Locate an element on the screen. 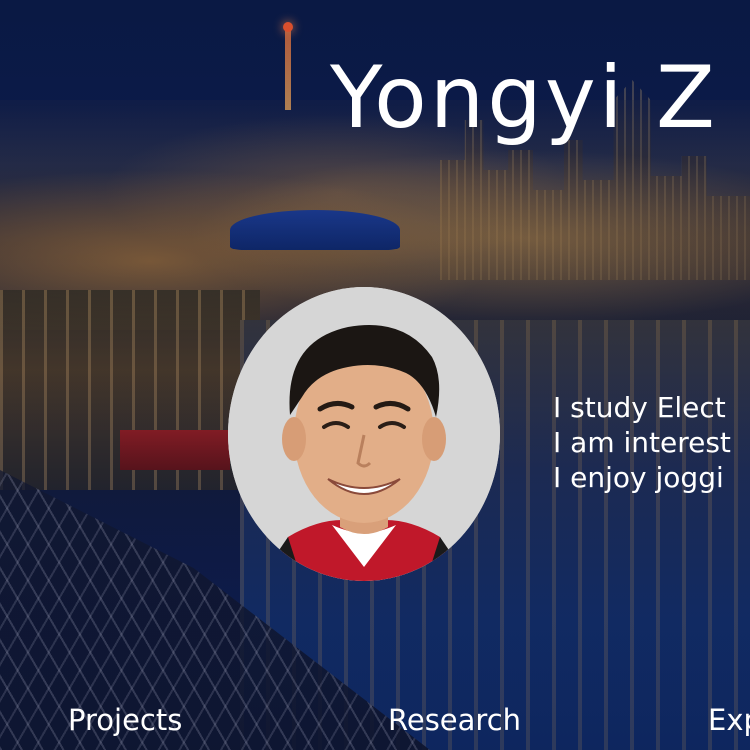  bio-line-study: I study Elect is located at coordinates (639, 407).